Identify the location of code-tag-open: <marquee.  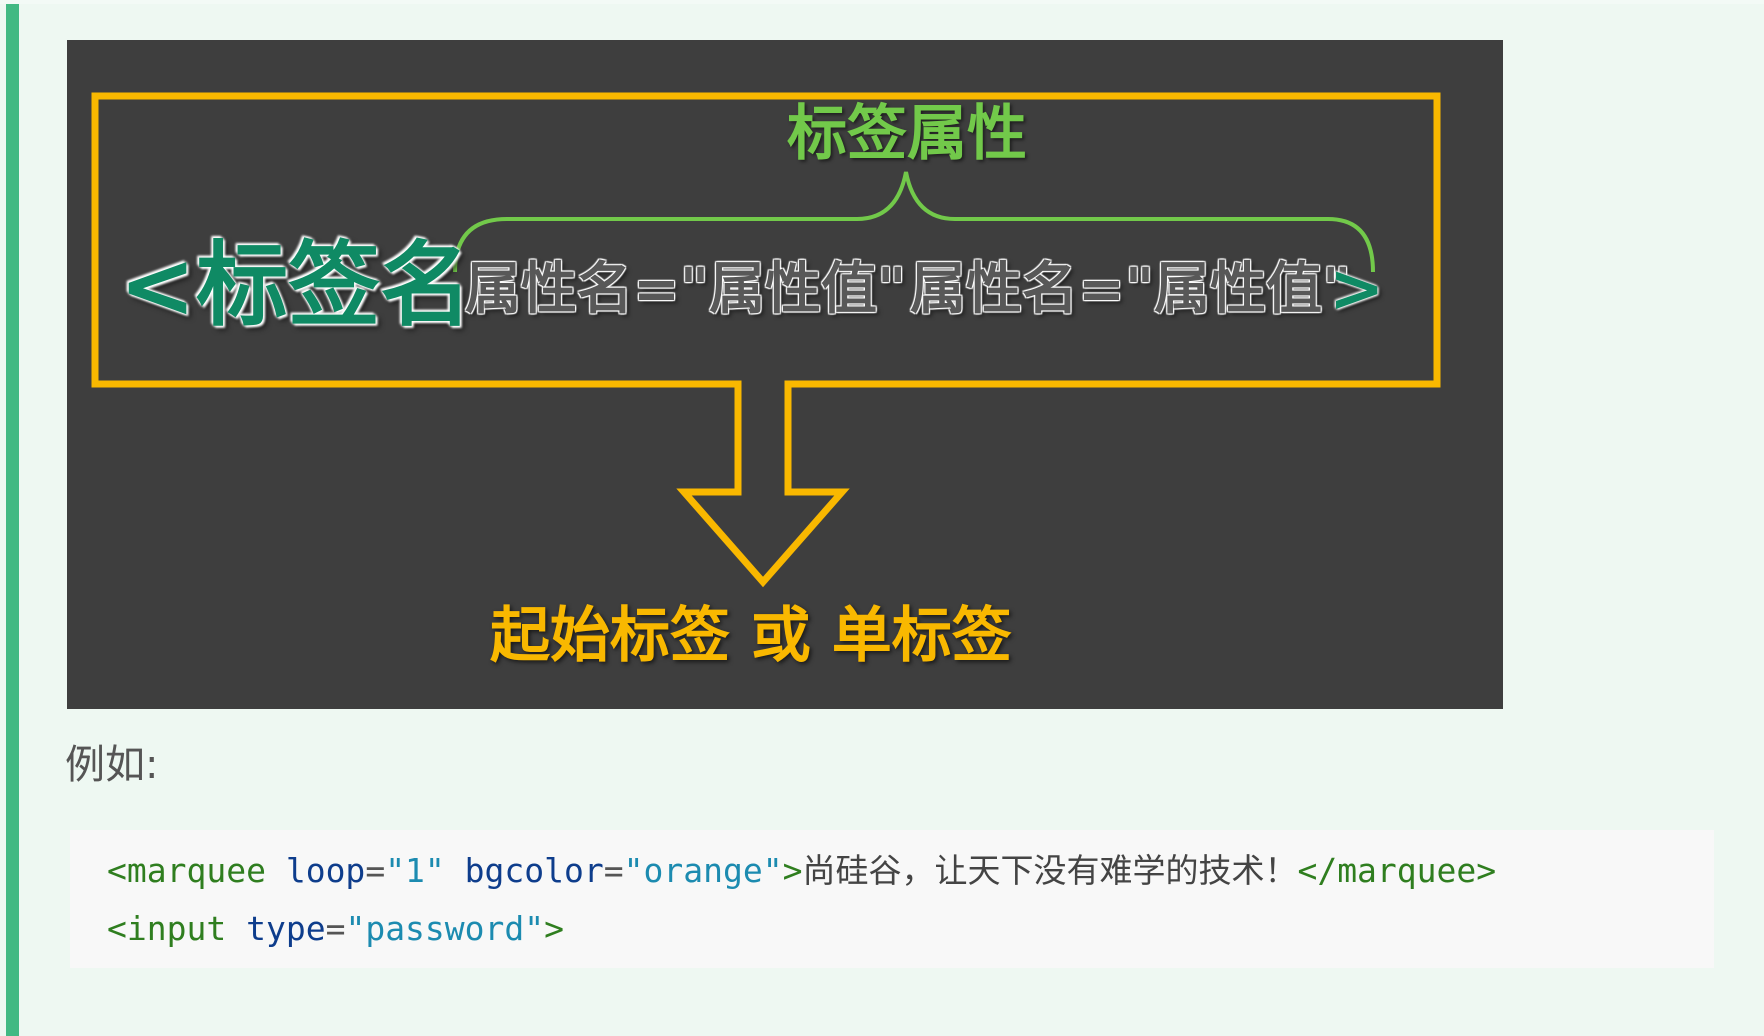
(186, 870).